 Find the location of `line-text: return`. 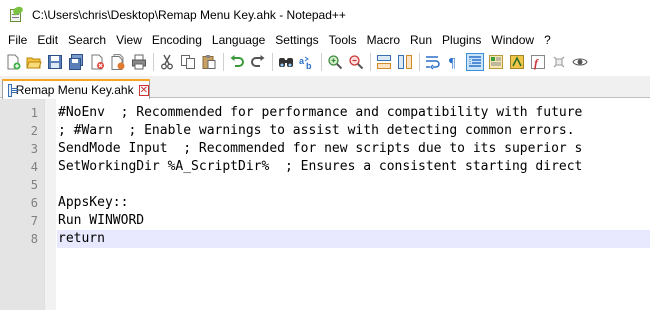

line-text: return is located at coordinates (353, 239).